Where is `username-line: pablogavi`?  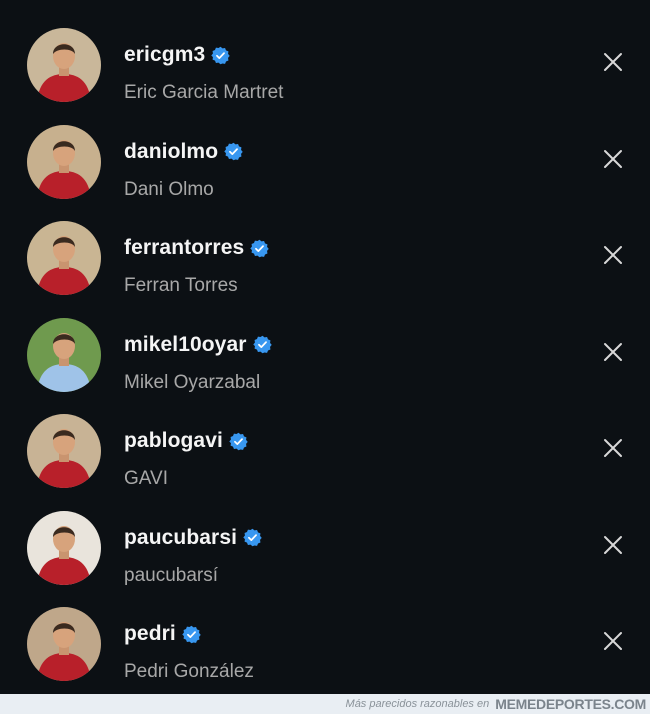
username-line: pablogavi is located at coordinates (186, 441).